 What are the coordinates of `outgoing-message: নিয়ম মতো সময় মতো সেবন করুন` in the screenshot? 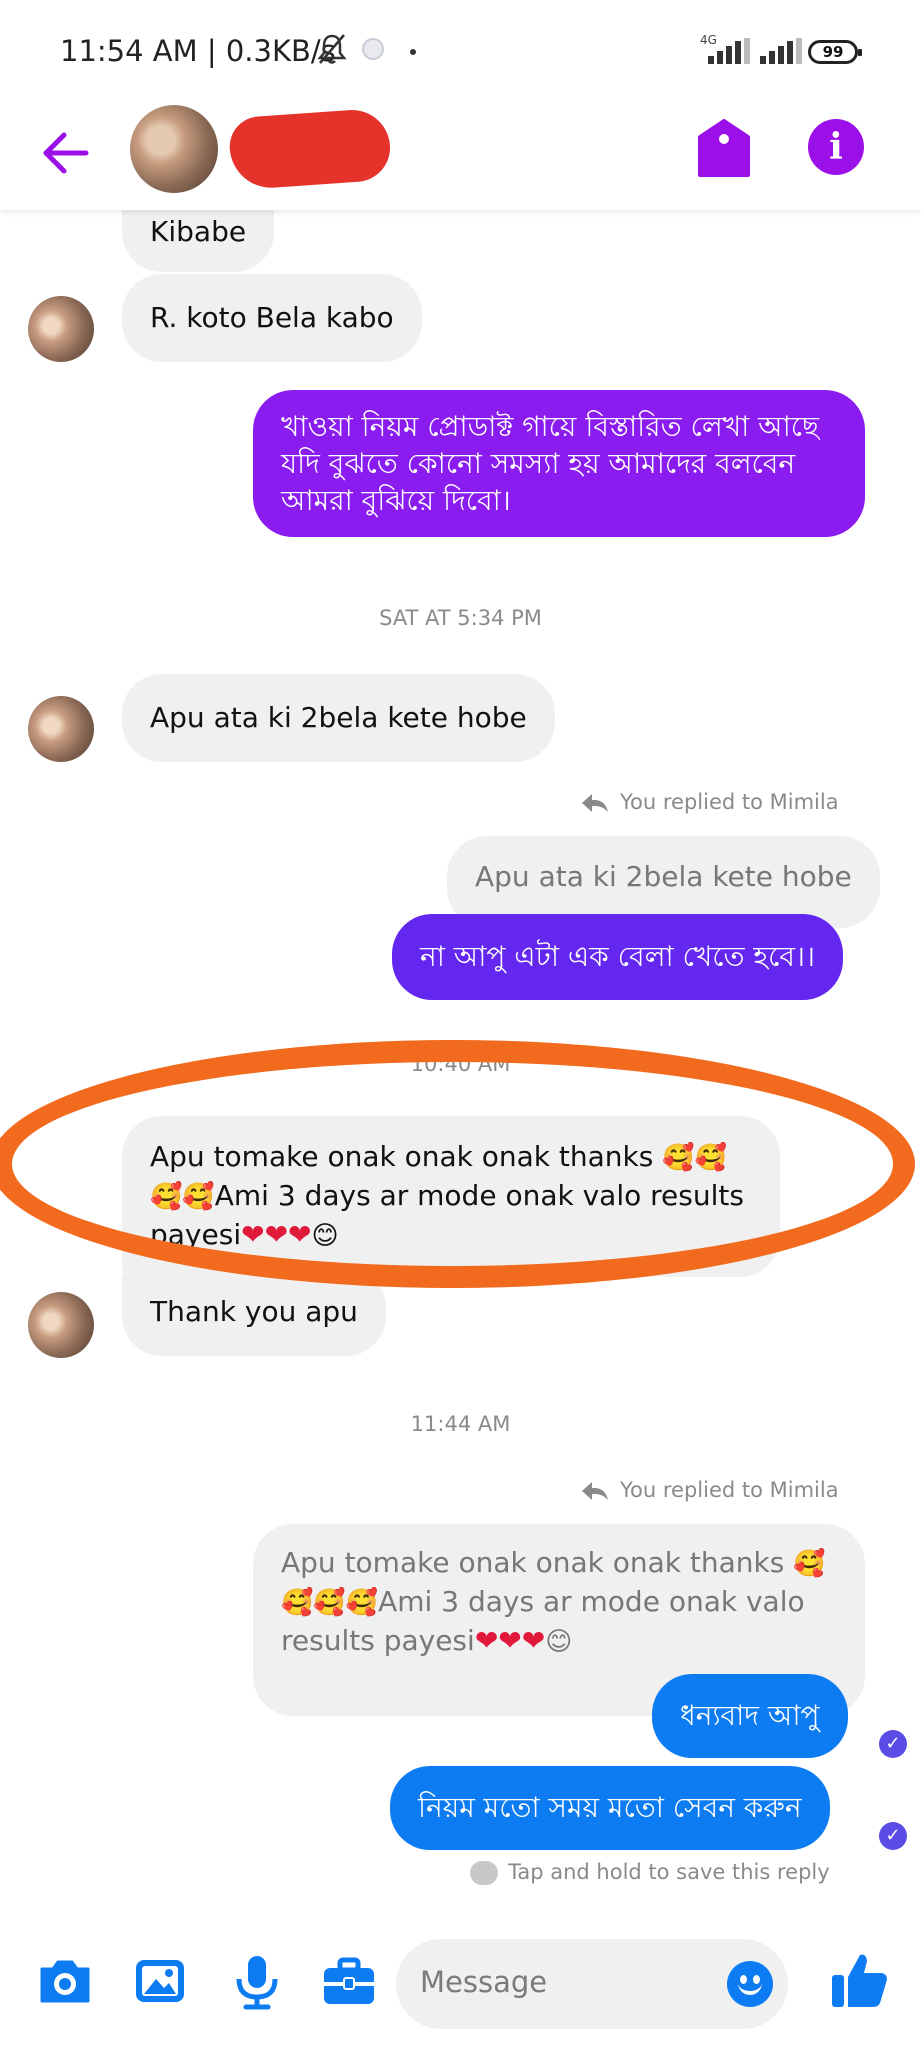 It's located at (610, 1808).